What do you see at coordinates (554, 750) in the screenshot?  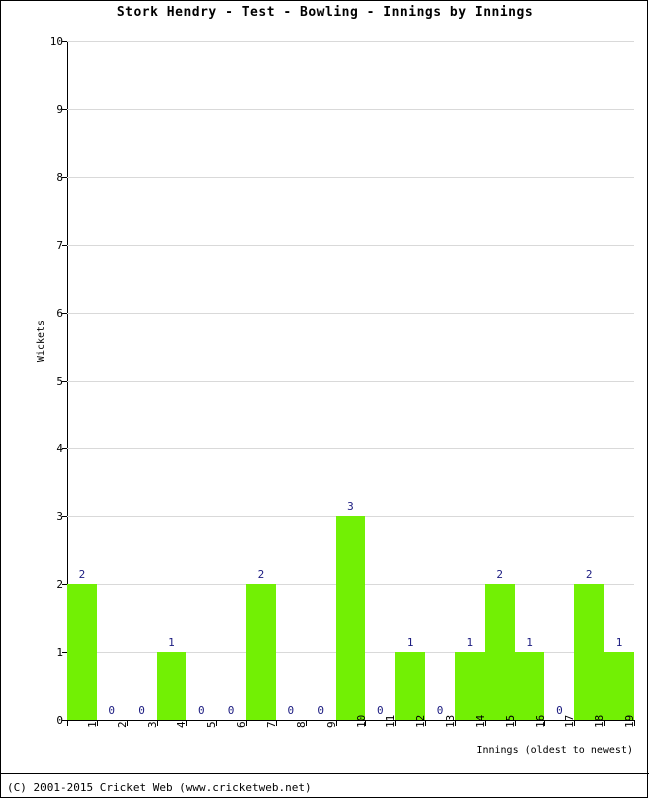 I see `x-axis-title: Innings (oldest to newest)` at bounding box center [554, 750].